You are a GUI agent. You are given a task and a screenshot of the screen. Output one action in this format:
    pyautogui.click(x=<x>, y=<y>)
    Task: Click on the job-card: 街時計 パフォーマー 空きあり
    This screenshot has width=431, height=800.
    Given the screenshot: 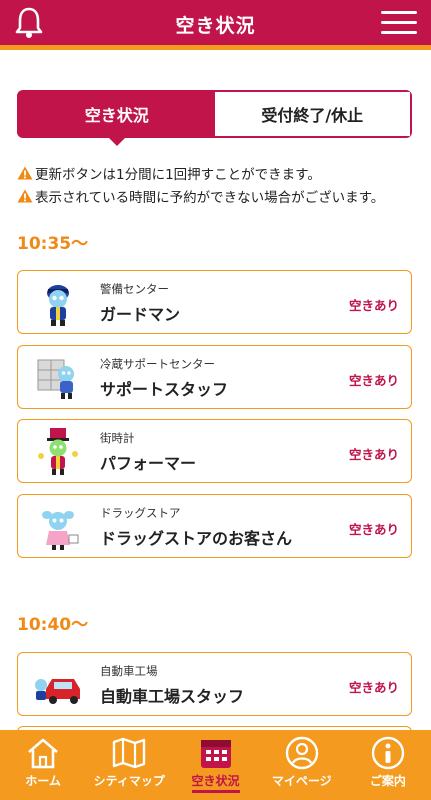 What is the action you would take?
    pyautogui.click(x=214, y=451)
    